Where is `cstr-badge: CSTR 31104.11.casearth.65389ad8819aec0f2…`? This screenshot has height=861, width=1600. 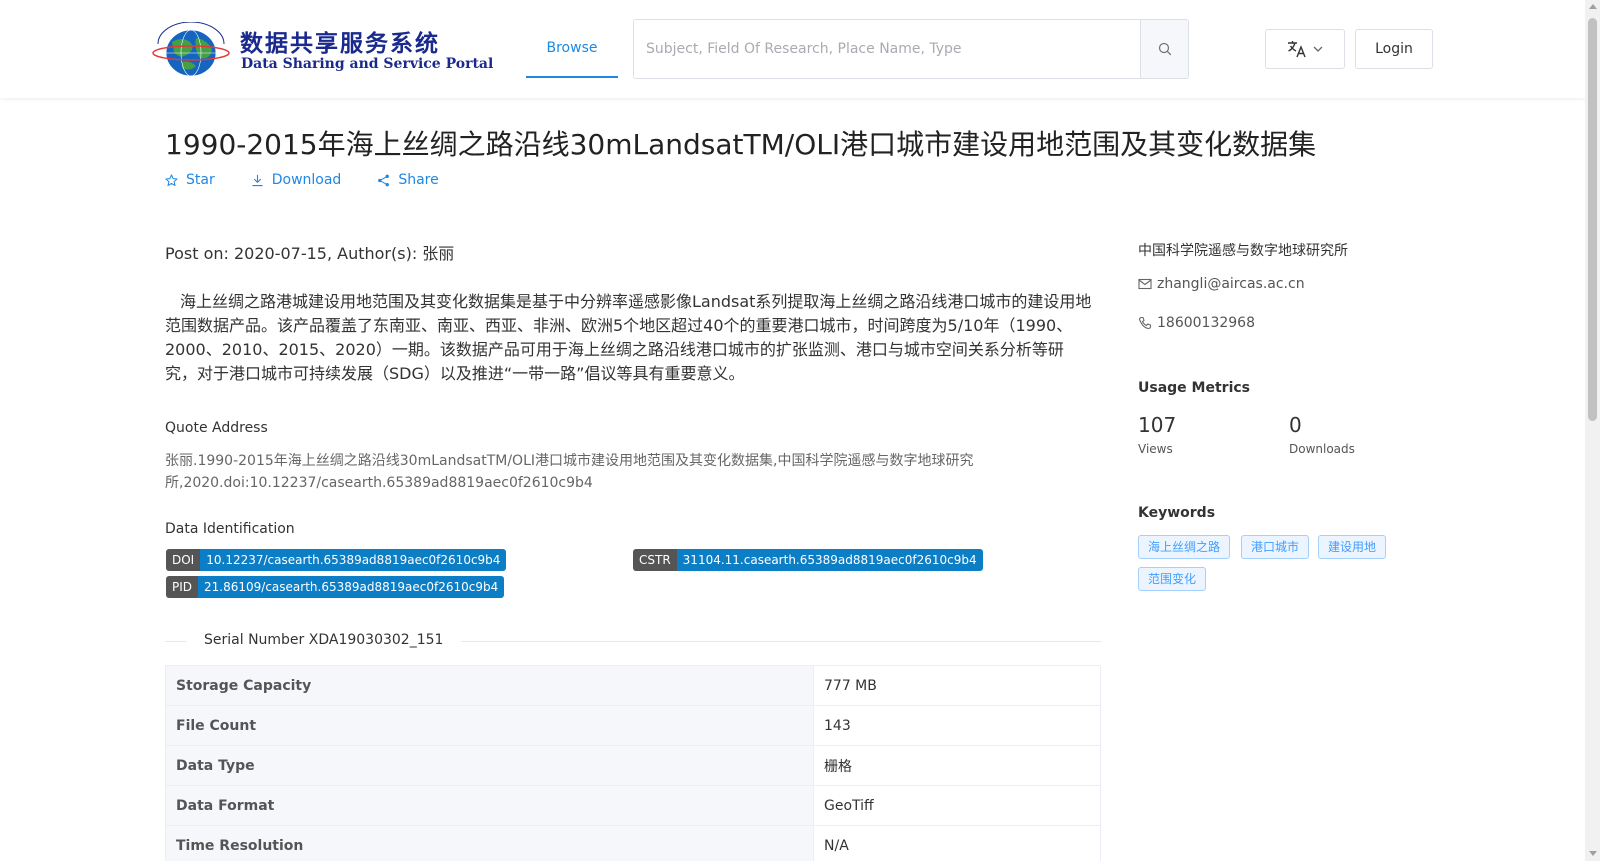 cstr-badge: CSTR 31104.11.casearth.65389ad8819aec0f2… is located at coordinates (808, 560).